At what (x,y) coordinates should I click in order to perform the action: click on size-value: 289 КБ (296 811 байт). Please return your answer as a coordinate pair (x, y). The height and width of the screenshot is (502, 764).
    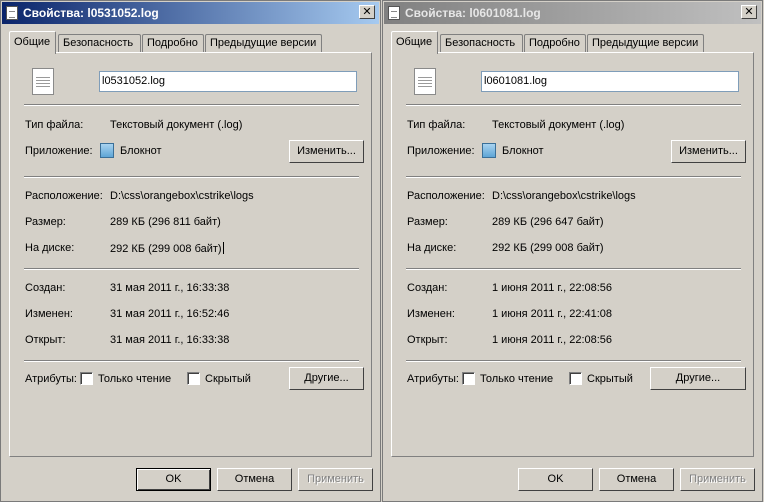
    Looking at the image, I should click on (165, 222).